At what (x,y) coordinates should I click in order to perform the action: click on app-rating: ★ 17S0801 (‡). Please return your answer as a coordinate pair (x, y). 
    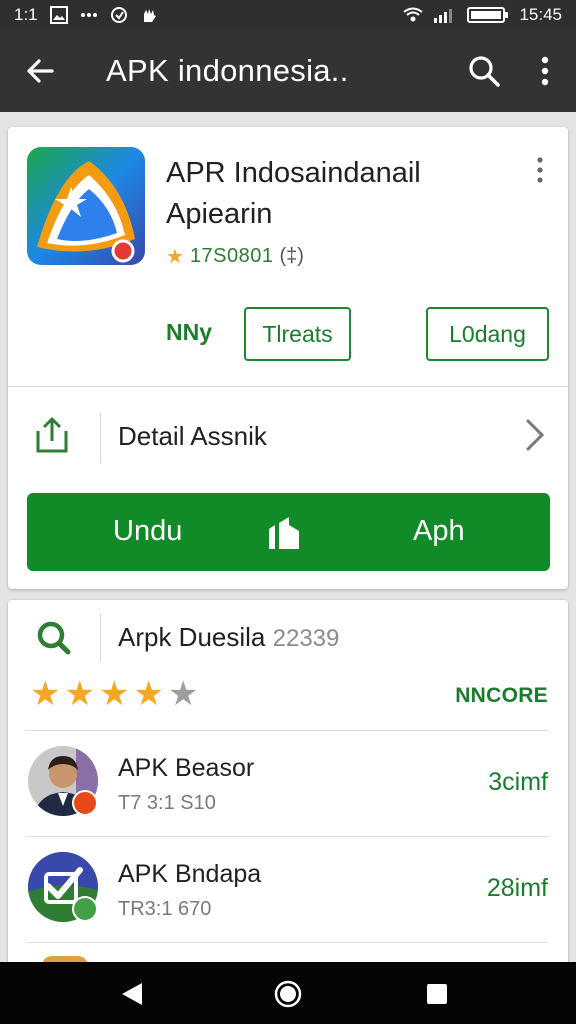
    Looking at the image, I should click on (235, 256).